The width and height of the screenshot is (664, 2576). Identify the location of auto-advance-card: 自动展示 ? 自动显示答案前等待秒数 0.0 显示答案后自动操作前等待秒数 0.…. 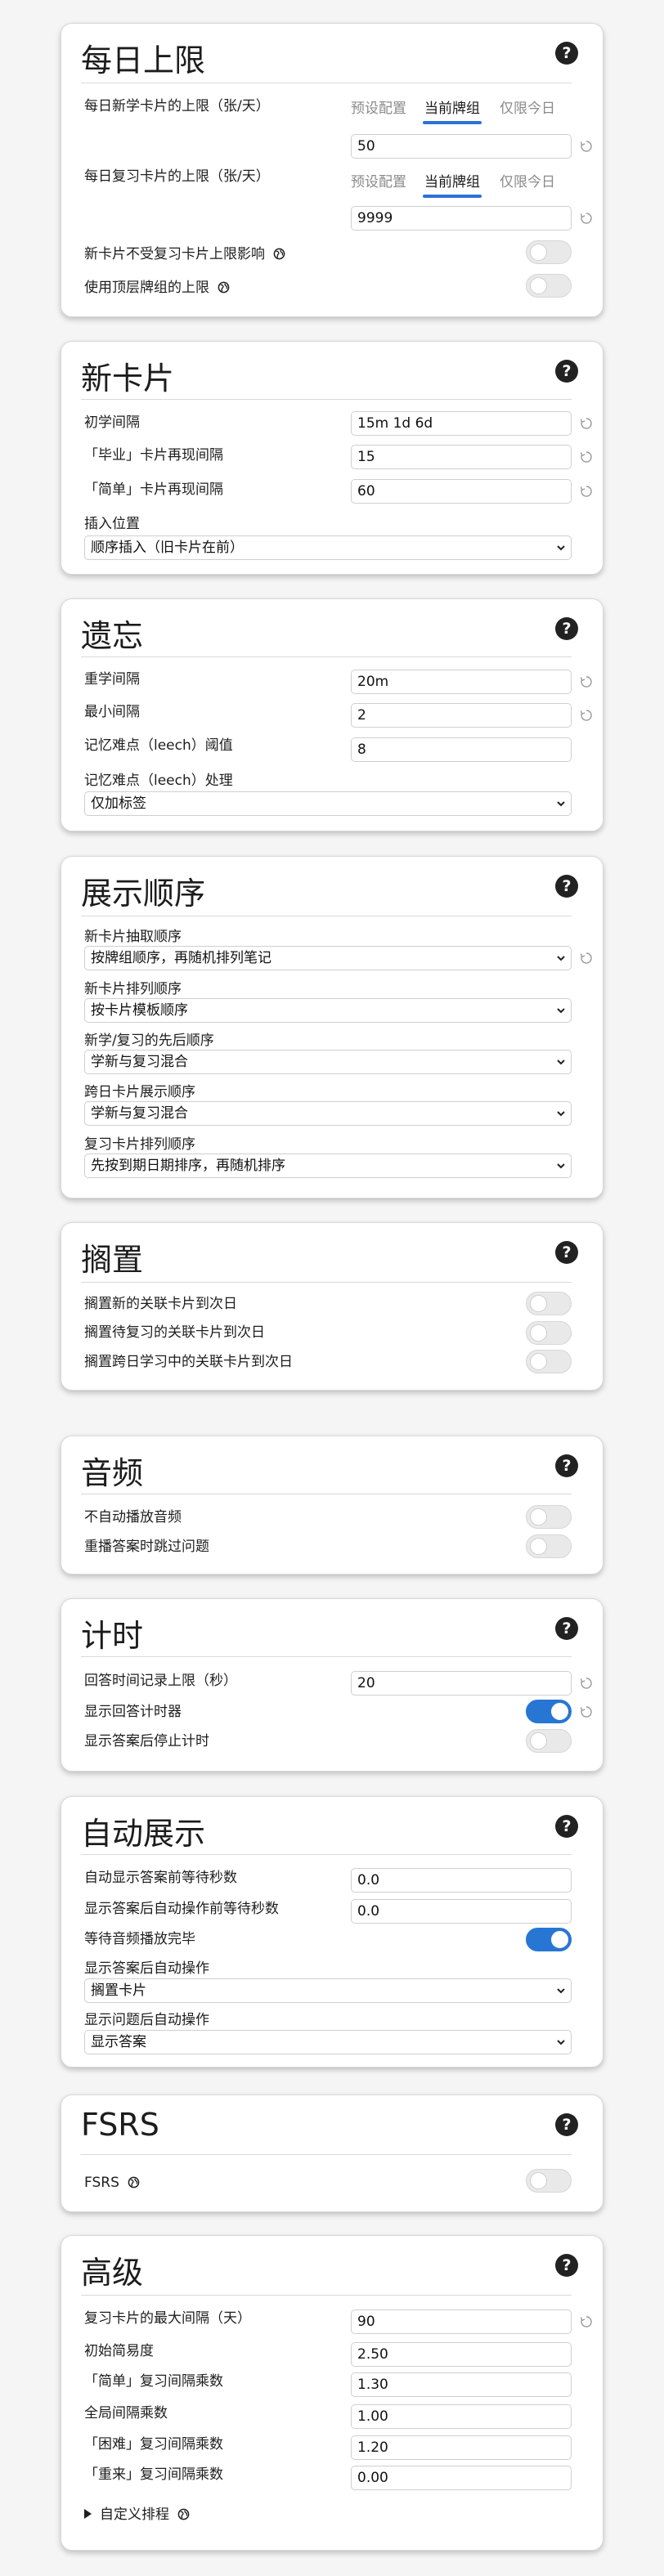
(332, 1932).